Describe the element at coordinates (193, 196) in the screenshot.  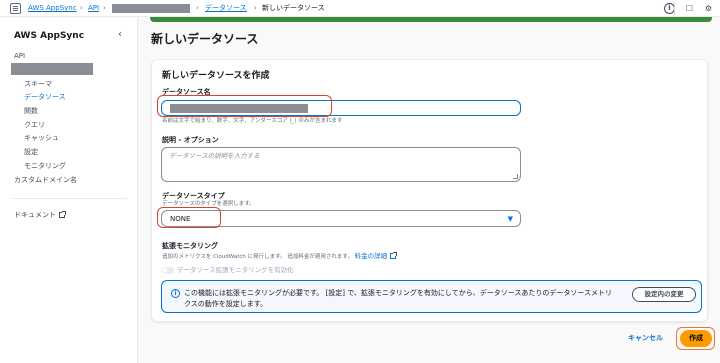
I see `type-label: データソースタイプ` at that location.